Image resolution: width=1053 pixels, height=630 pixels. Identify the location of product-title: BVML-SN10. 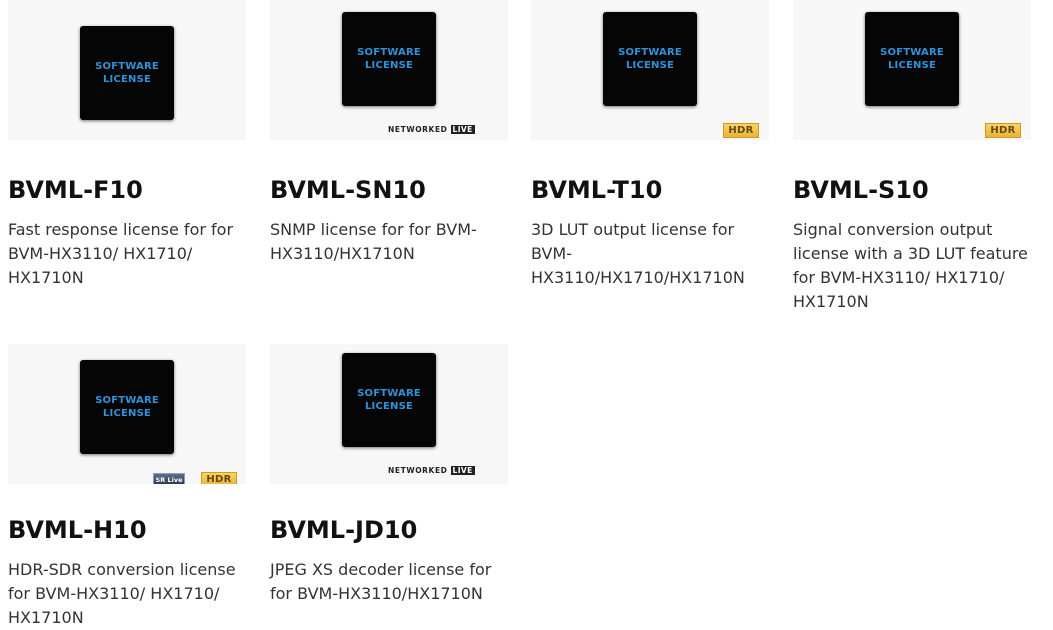
(348, 190).